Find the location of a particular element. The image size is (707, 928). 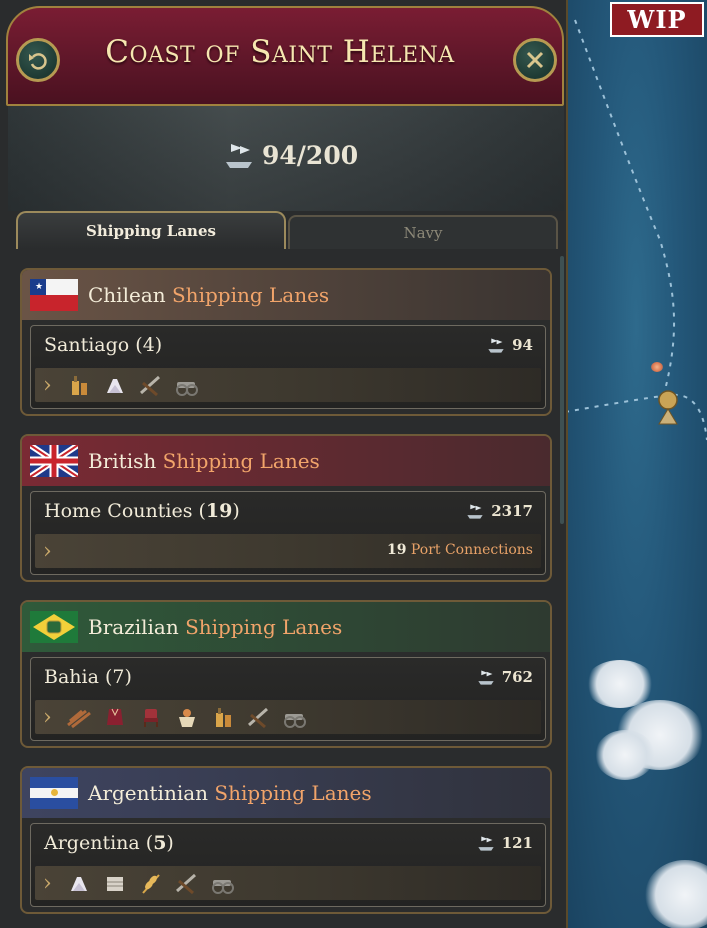

saint-helena-island is located at coordinates (657, 367).